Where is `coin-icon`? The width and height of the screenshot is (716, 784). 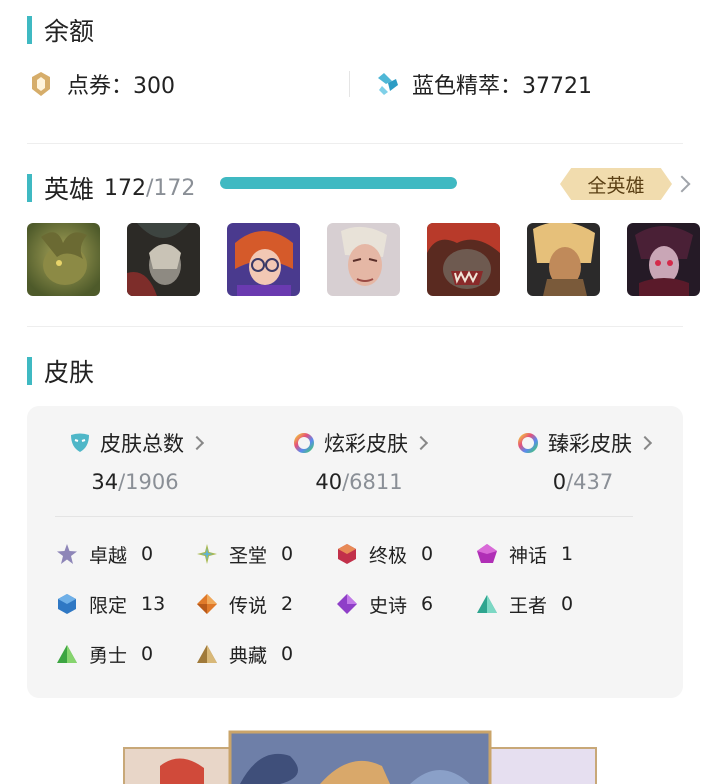 coin-icon is located at coordinates (41, 84).